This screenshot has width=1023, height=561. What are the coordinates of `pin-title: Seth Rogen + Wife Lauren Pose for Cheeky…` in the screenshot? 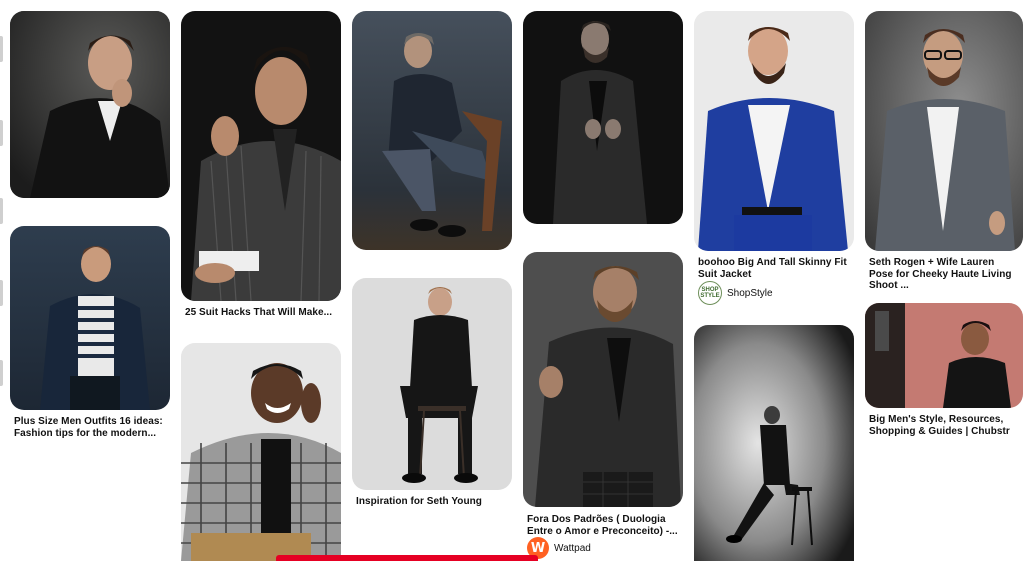 It's located at (945, 274).